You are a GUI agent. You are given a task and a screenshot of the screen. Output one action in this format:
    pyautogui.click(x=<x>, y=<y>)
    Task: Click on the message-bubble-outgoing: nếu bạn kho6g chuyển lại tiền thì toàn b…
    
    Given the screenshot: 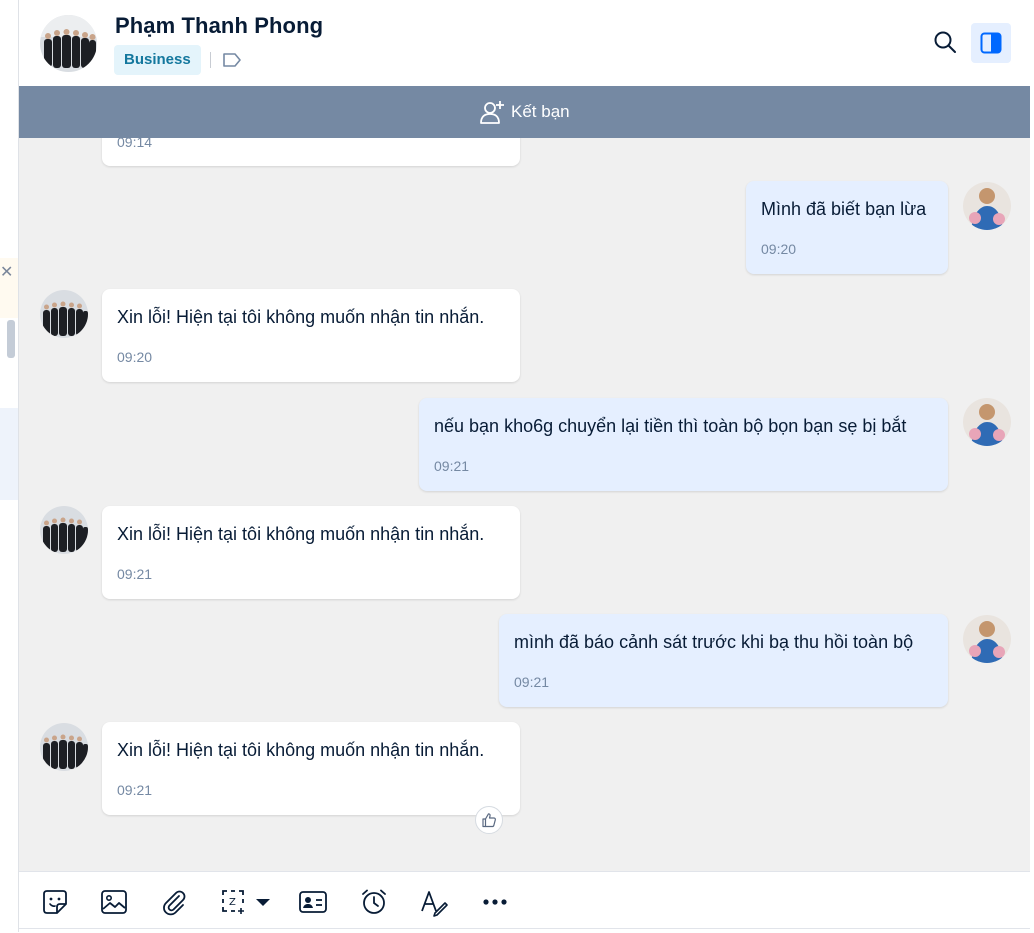 What is the action you would take?
    pyautogui.click(x=683, y=444)
    